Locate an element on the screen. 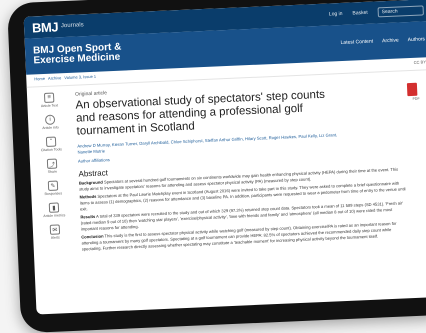  pdf-label: PDF is located at coordinates (415, 99).